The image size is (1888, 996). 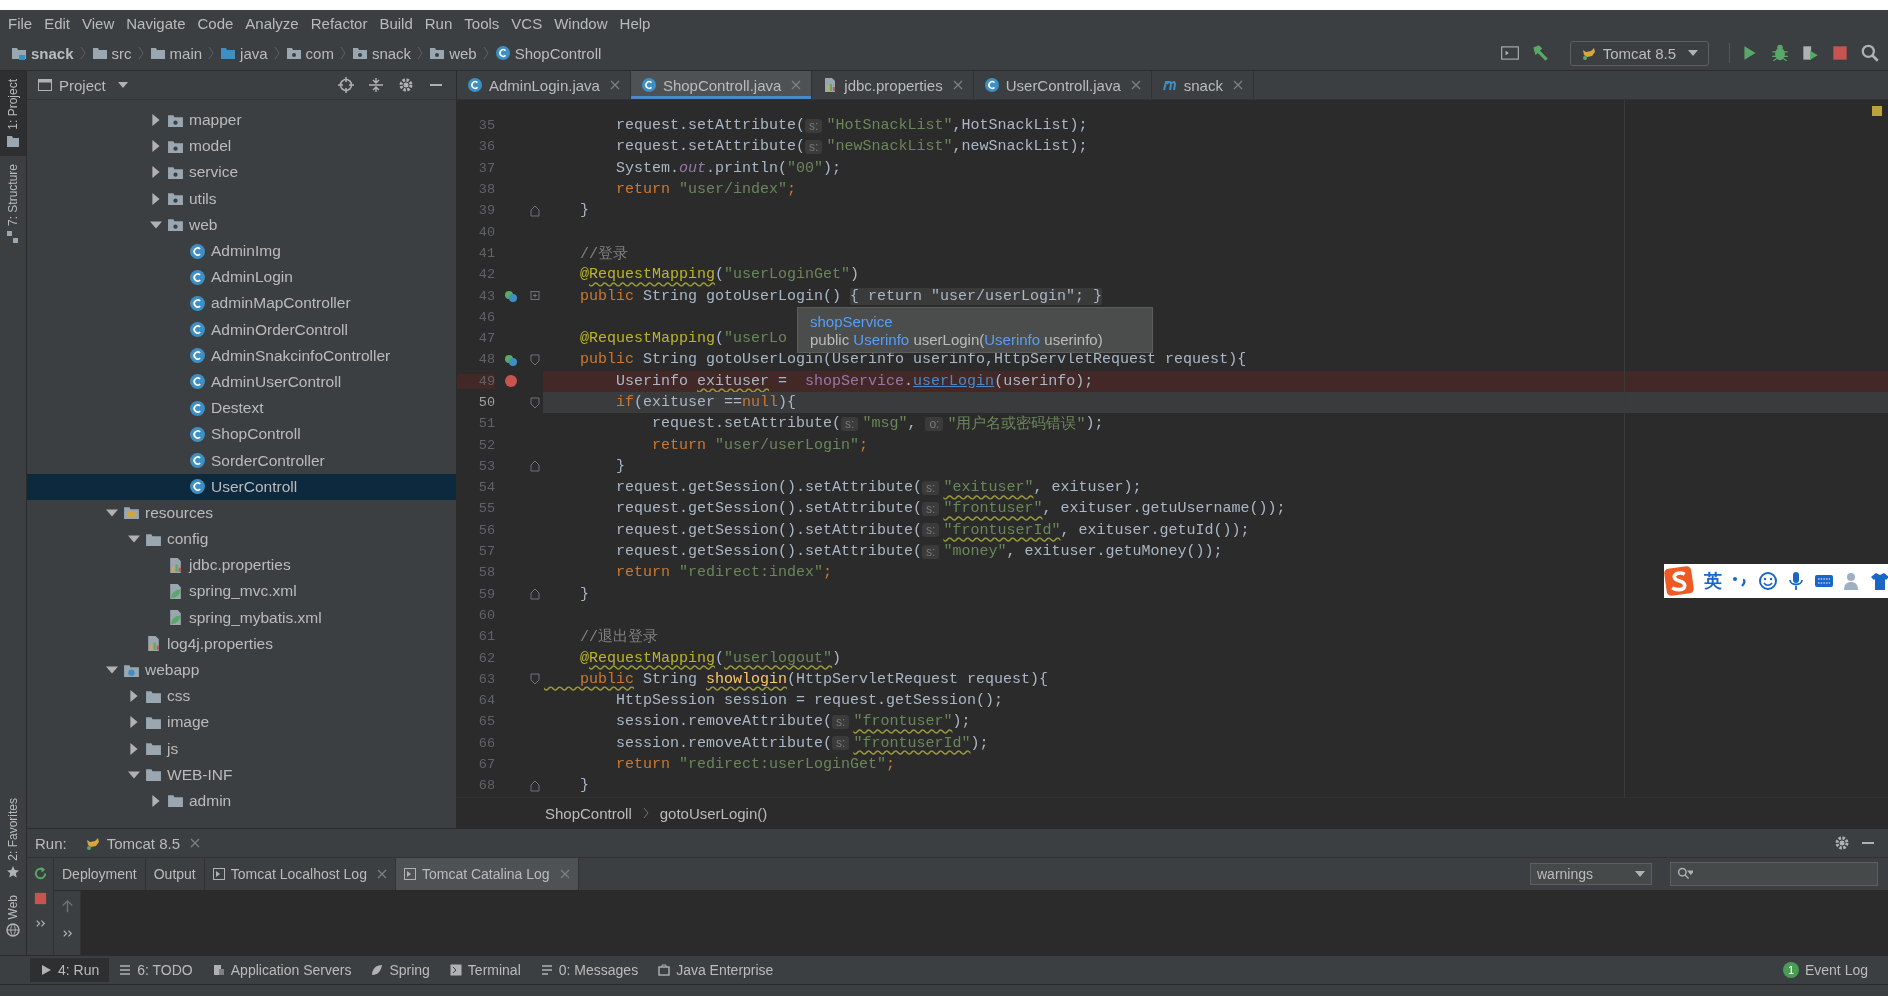 What do you see at coordinates (241, 224) in the screenshot?
I see `tree-item: web` at bounding box center [241, 224].